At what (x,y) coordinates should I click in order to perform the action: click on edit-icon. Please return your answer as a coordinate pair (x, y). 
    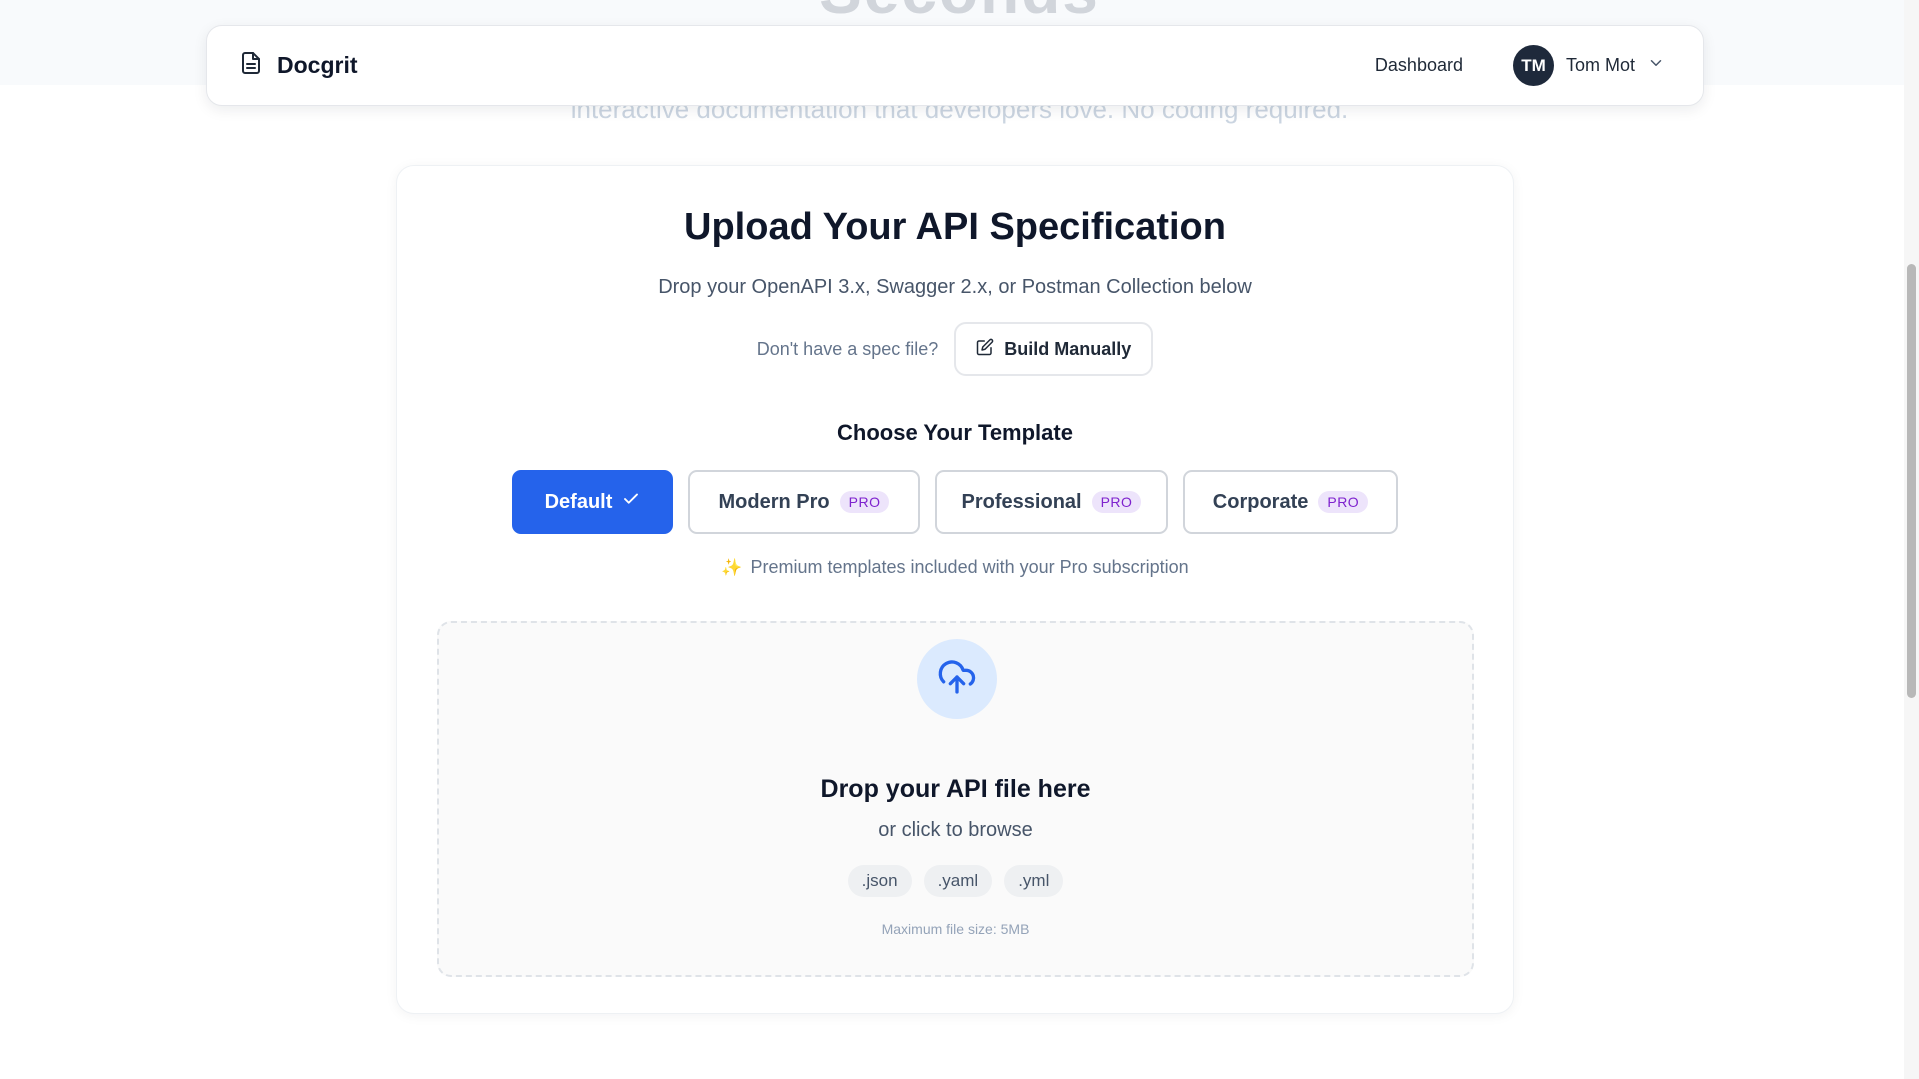
    Looking at the image, I should click on (985, 349).